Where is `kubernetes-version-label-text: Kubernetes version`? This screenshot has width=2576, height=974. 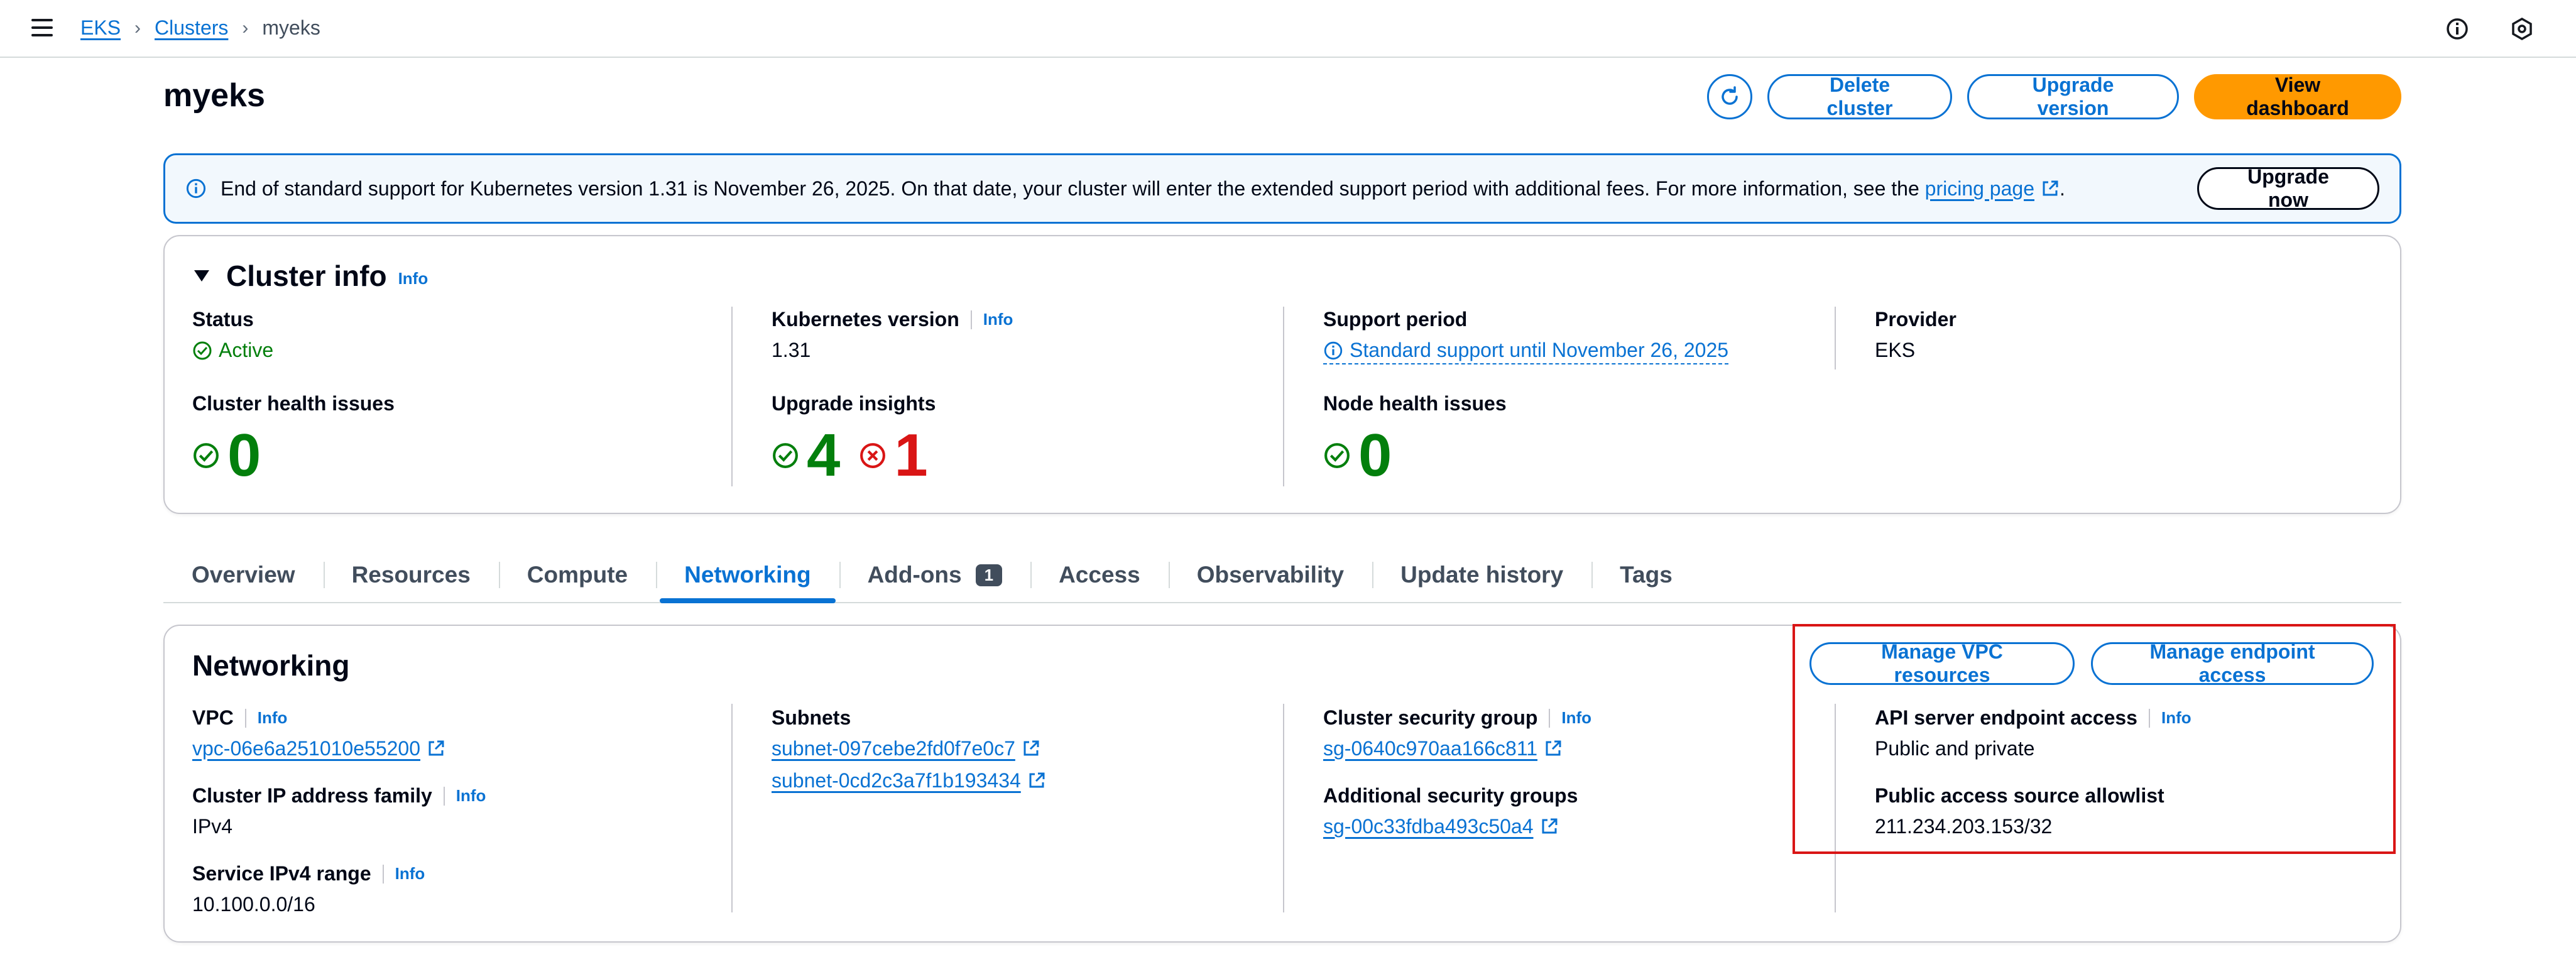
kubernetes-version-label-text: Kubernetes version is located at coordinates (865, 320).